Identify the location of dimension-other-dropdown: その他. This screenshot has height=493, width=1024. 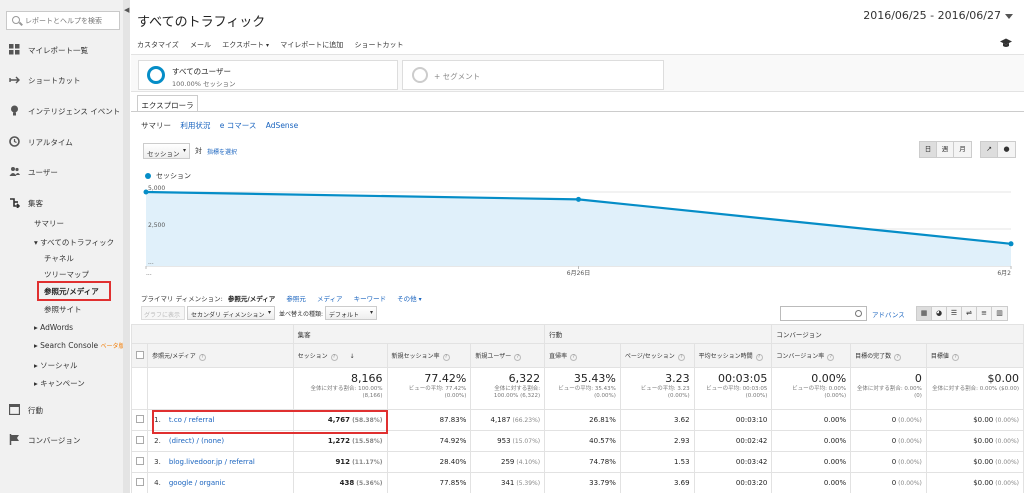
(409, 299).